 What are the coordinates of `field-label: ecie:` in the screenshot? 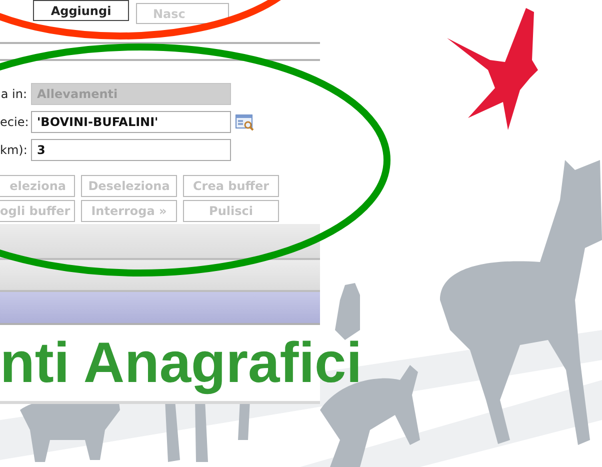 It's located at (13, 122).